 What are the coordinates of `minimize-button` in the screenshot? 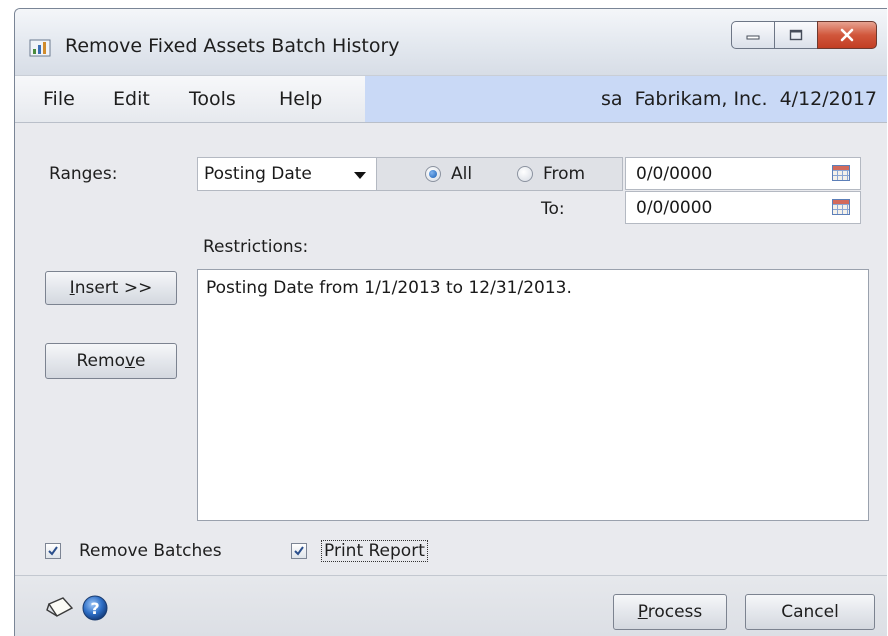 It's located at (753, 35).